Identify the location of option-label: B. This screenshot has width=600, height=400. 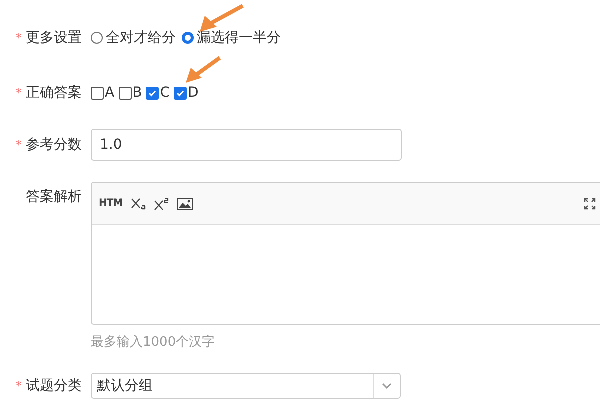
(137, 93).